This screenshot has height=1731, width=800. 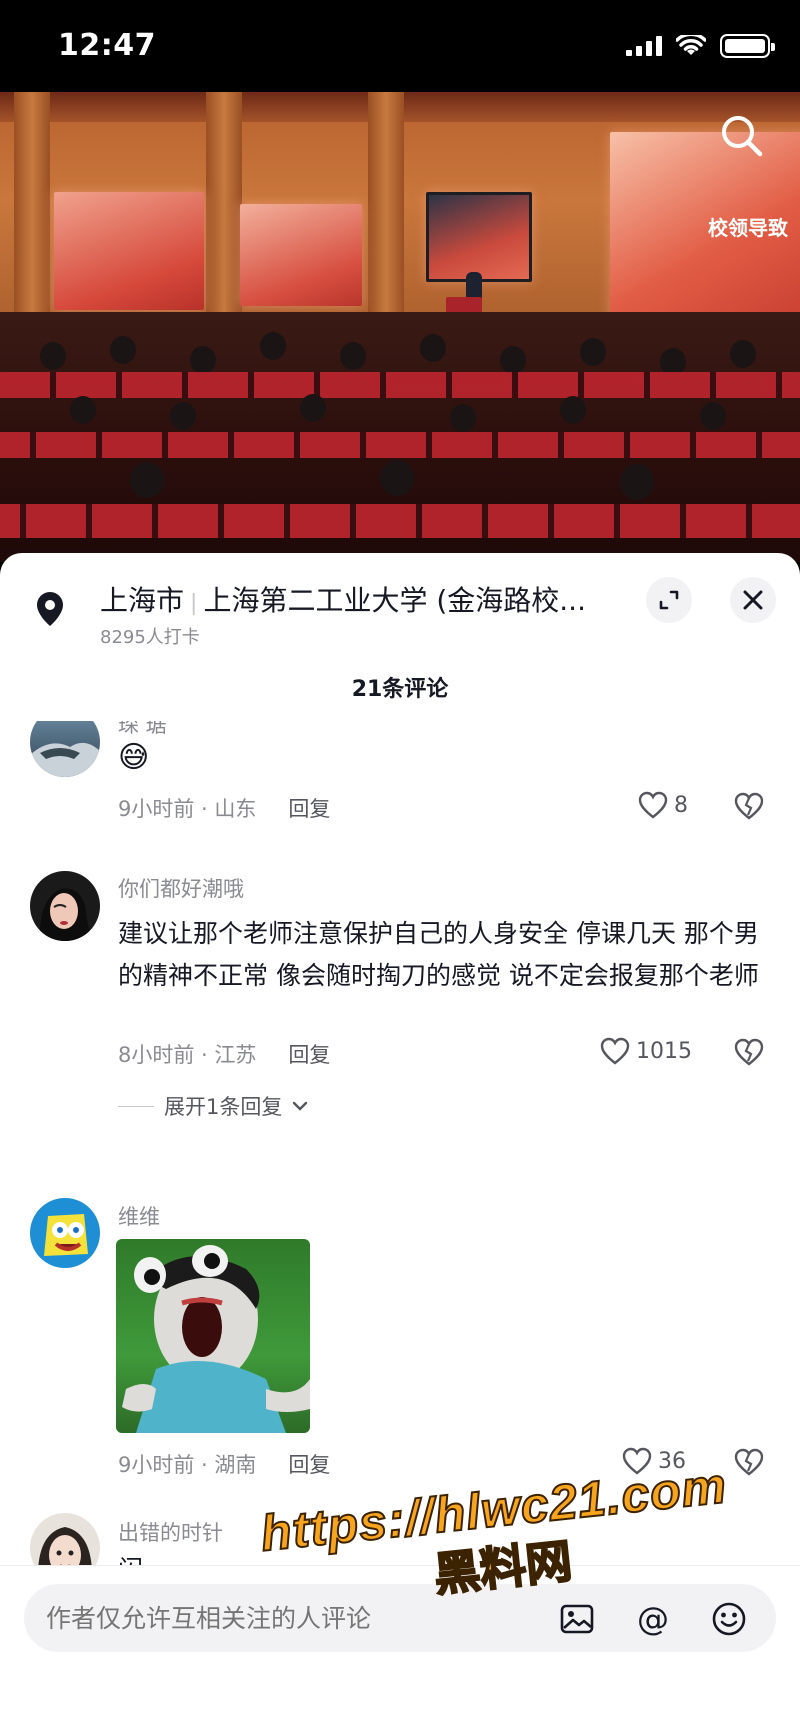 What do you see at coordinates (644, 46) in the screenshot?
I see `cellular-signal-icon` at bounding box center [644, 46].